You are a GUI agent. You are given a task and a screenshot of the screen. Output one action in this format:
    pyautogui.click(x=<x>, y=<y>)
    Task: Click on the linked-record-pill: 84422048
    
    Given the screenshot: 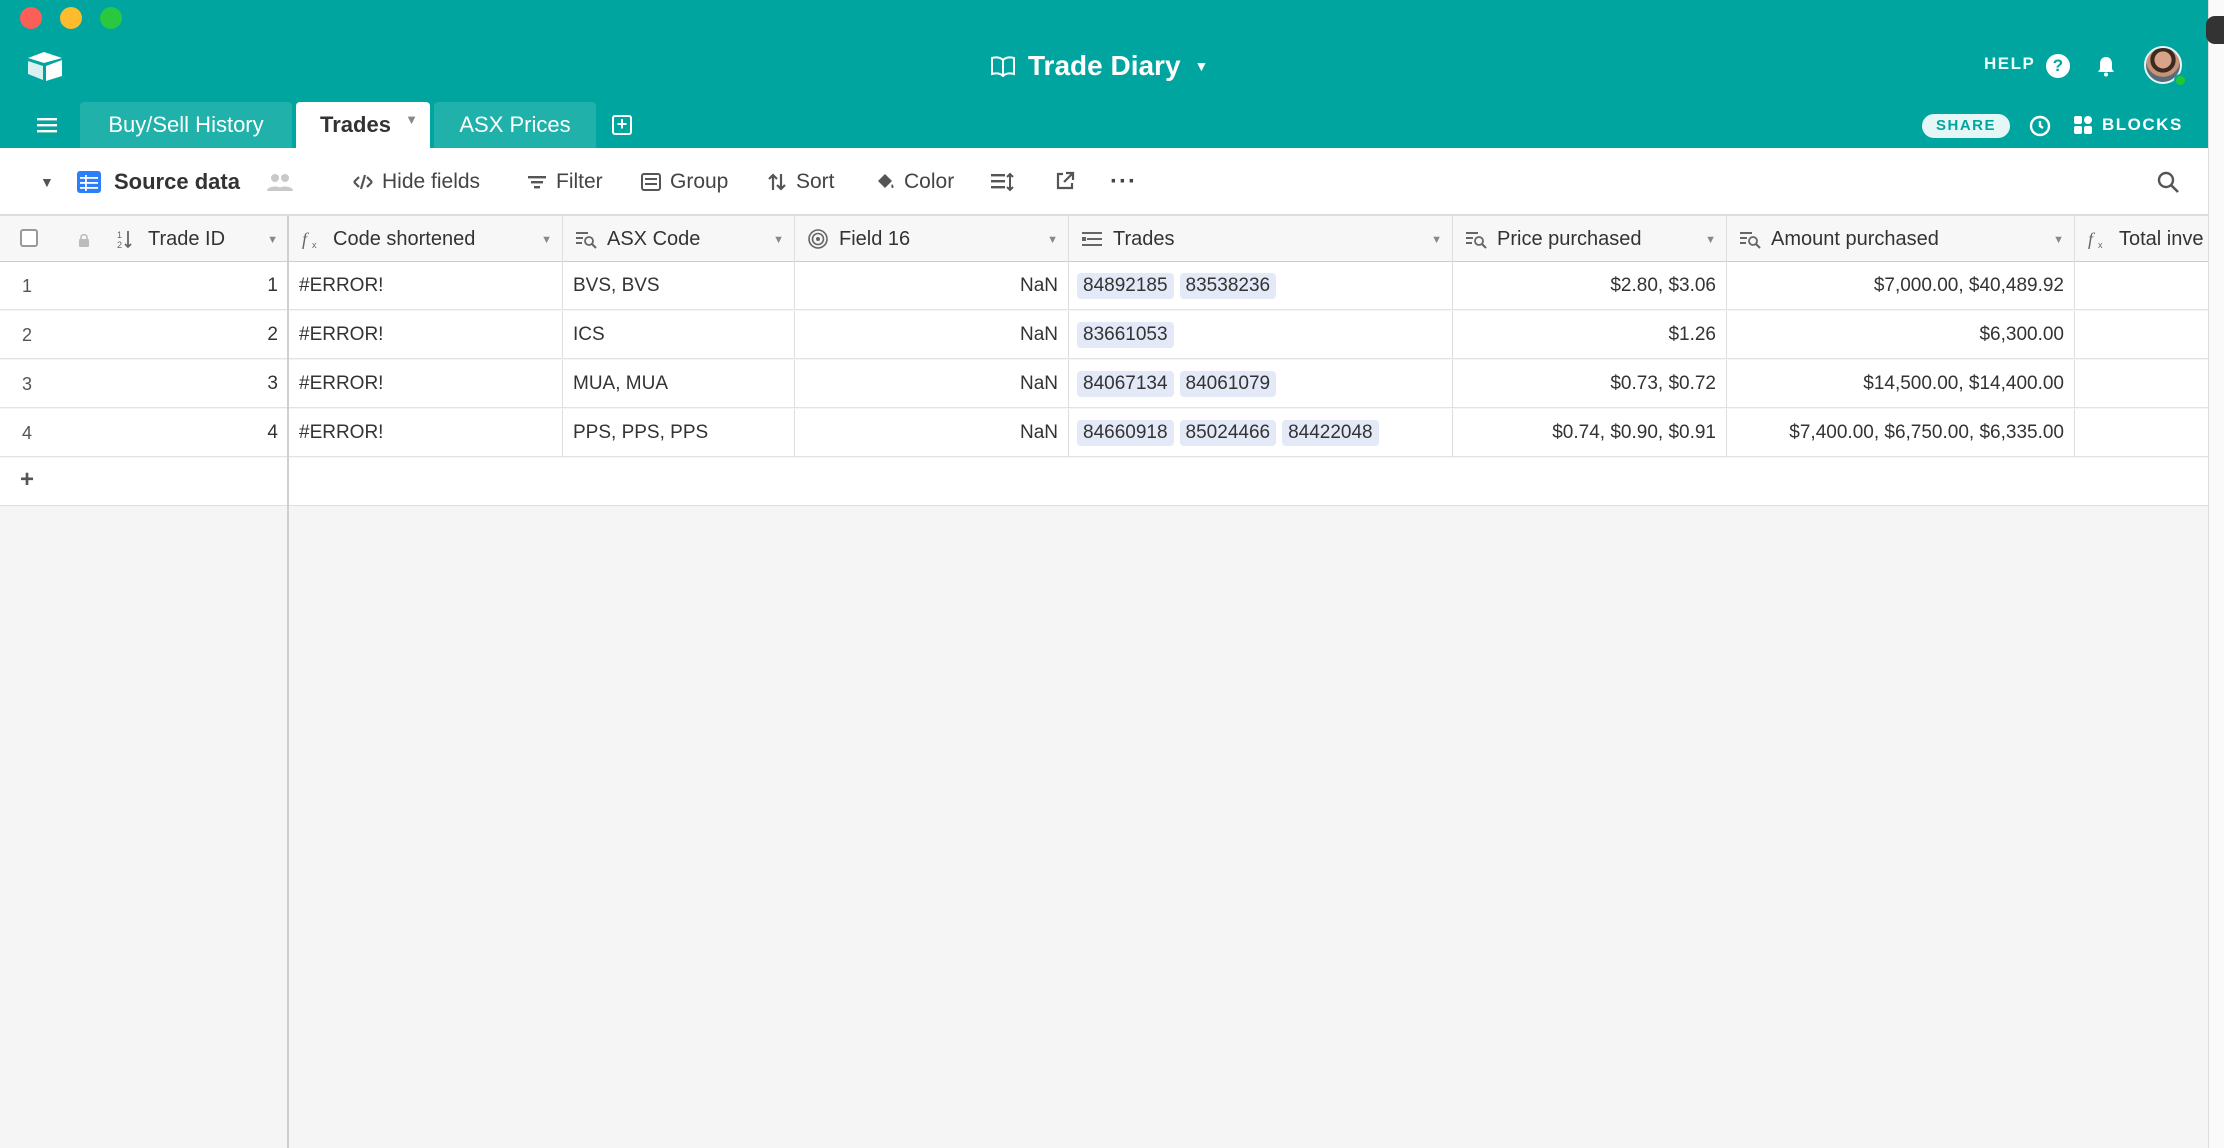 What is the action you would take?
    pyautogui.click(x=1330, y=433)
    